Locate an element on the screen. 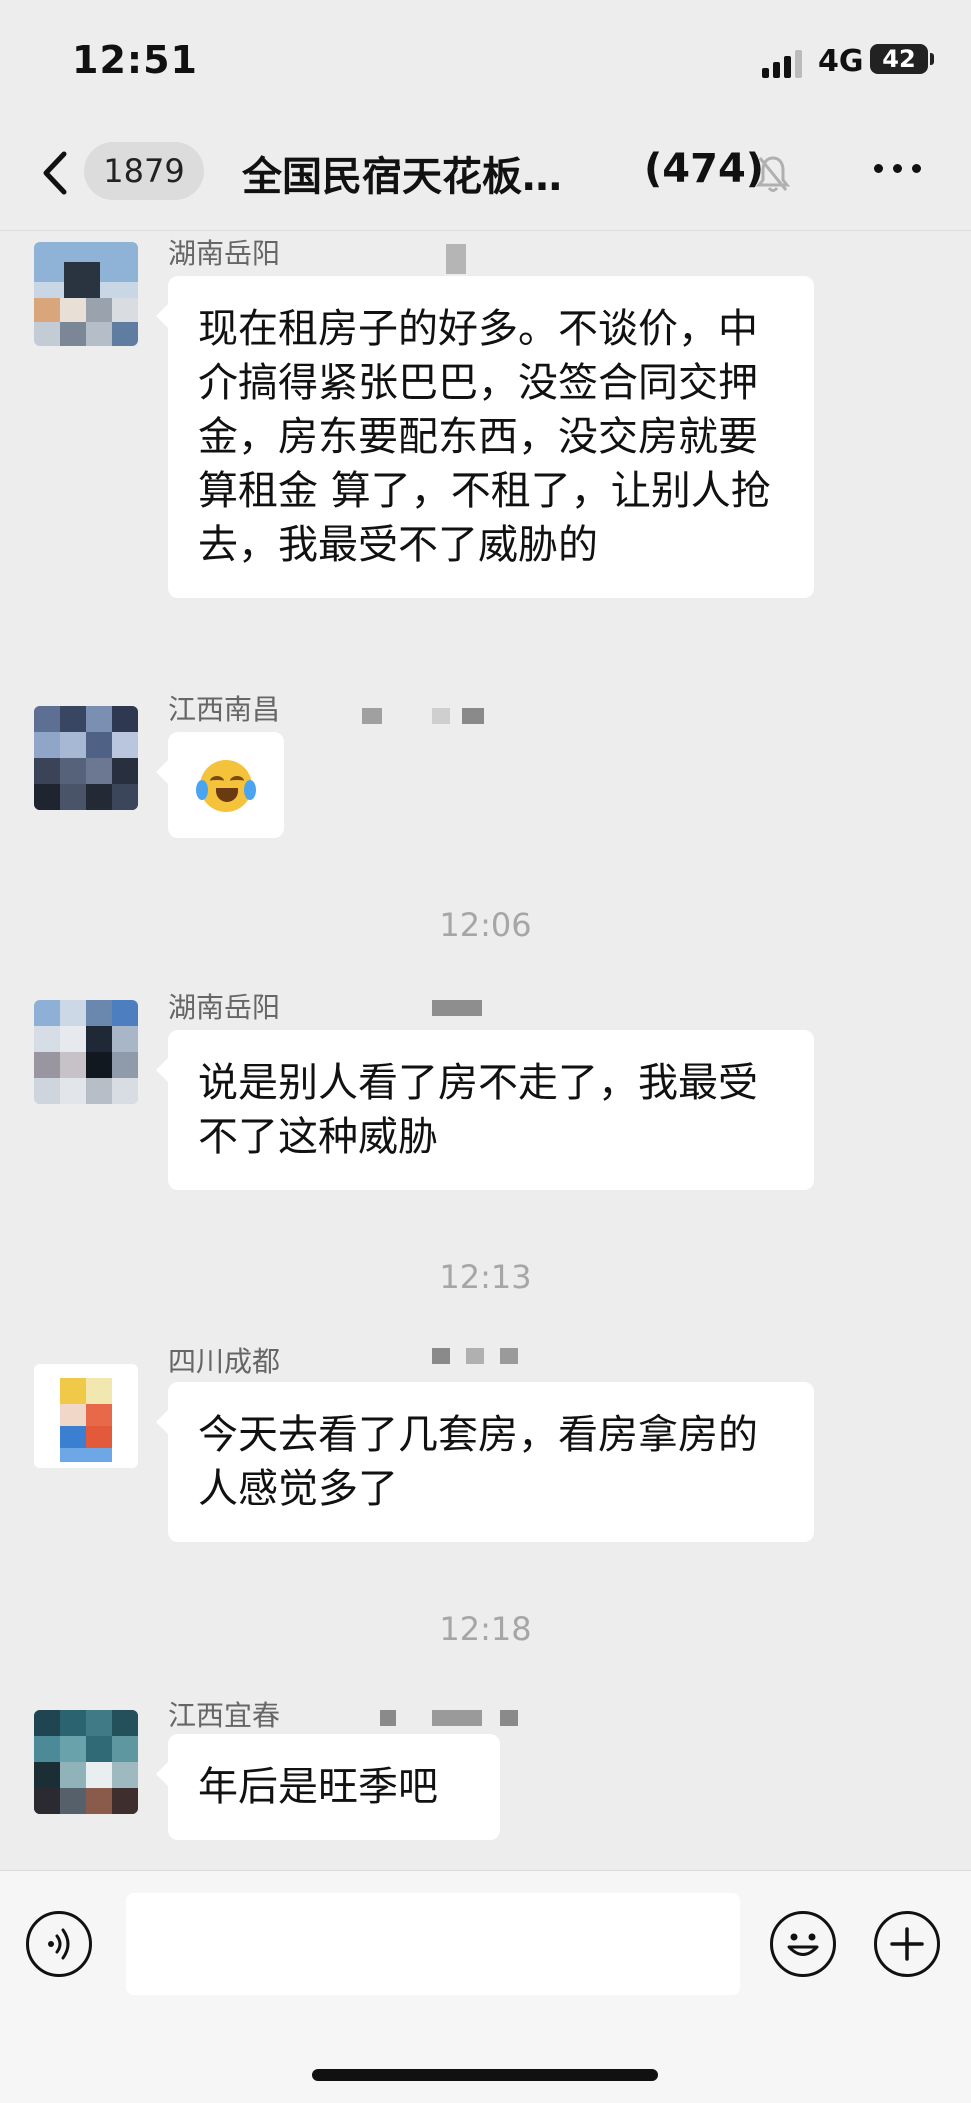  plus-icon is located at coordinates (907, 1944).